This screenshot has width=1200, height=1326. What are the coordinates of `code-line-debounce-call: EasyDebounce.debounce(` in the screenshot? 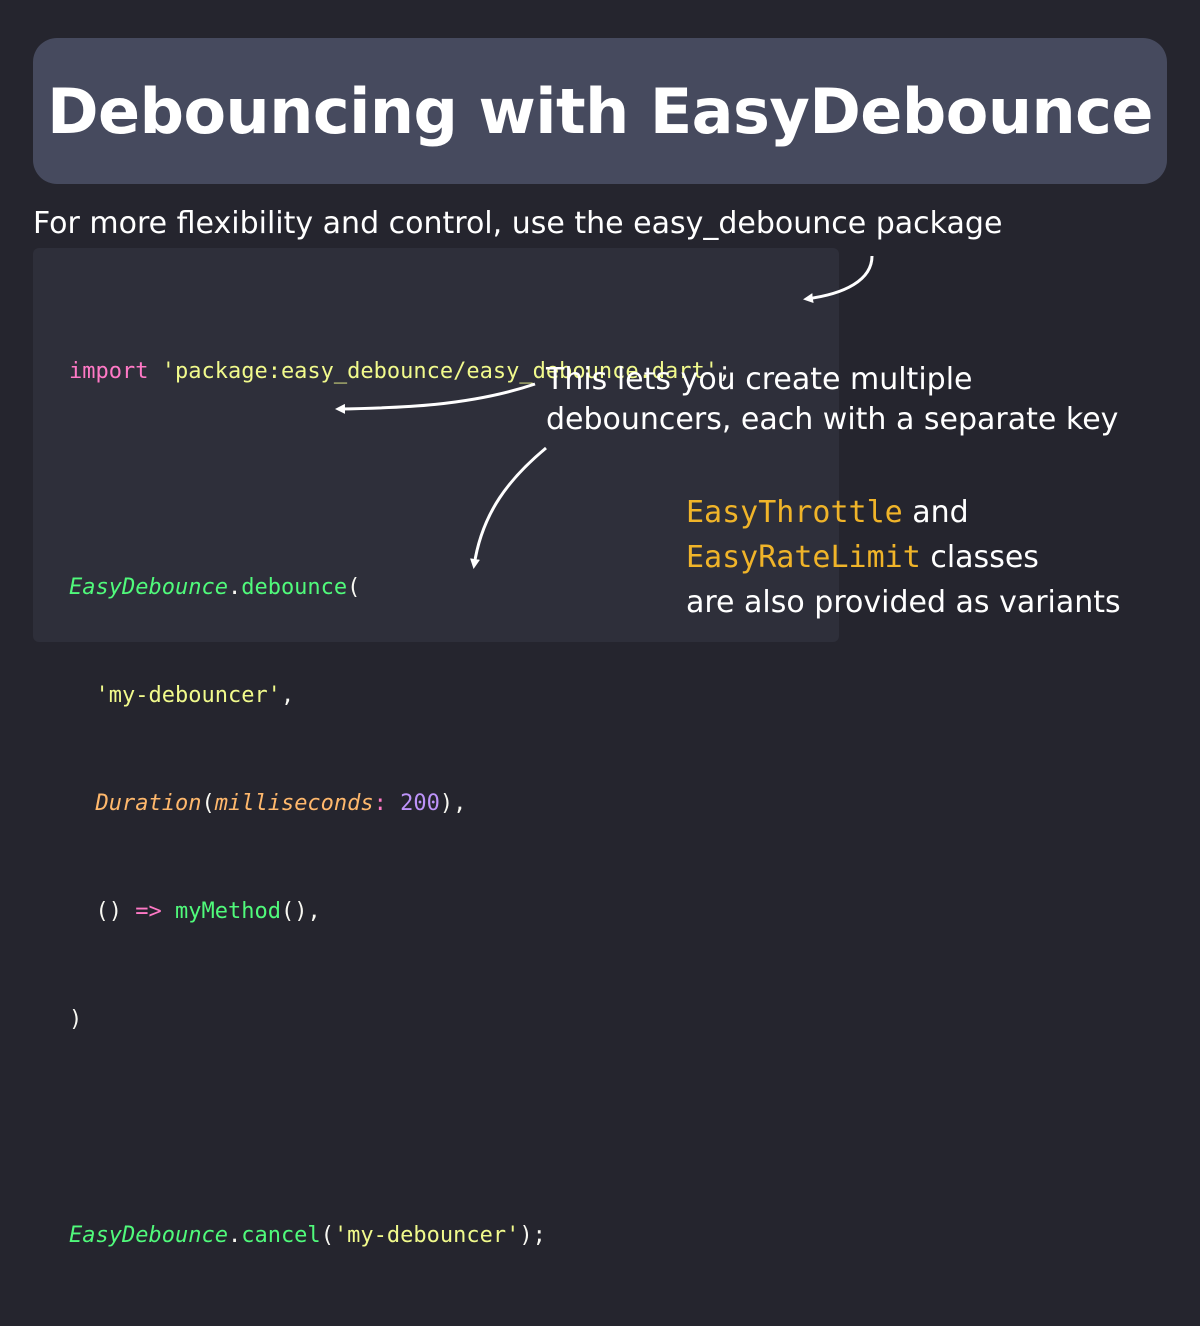 It's located at (400, 588).